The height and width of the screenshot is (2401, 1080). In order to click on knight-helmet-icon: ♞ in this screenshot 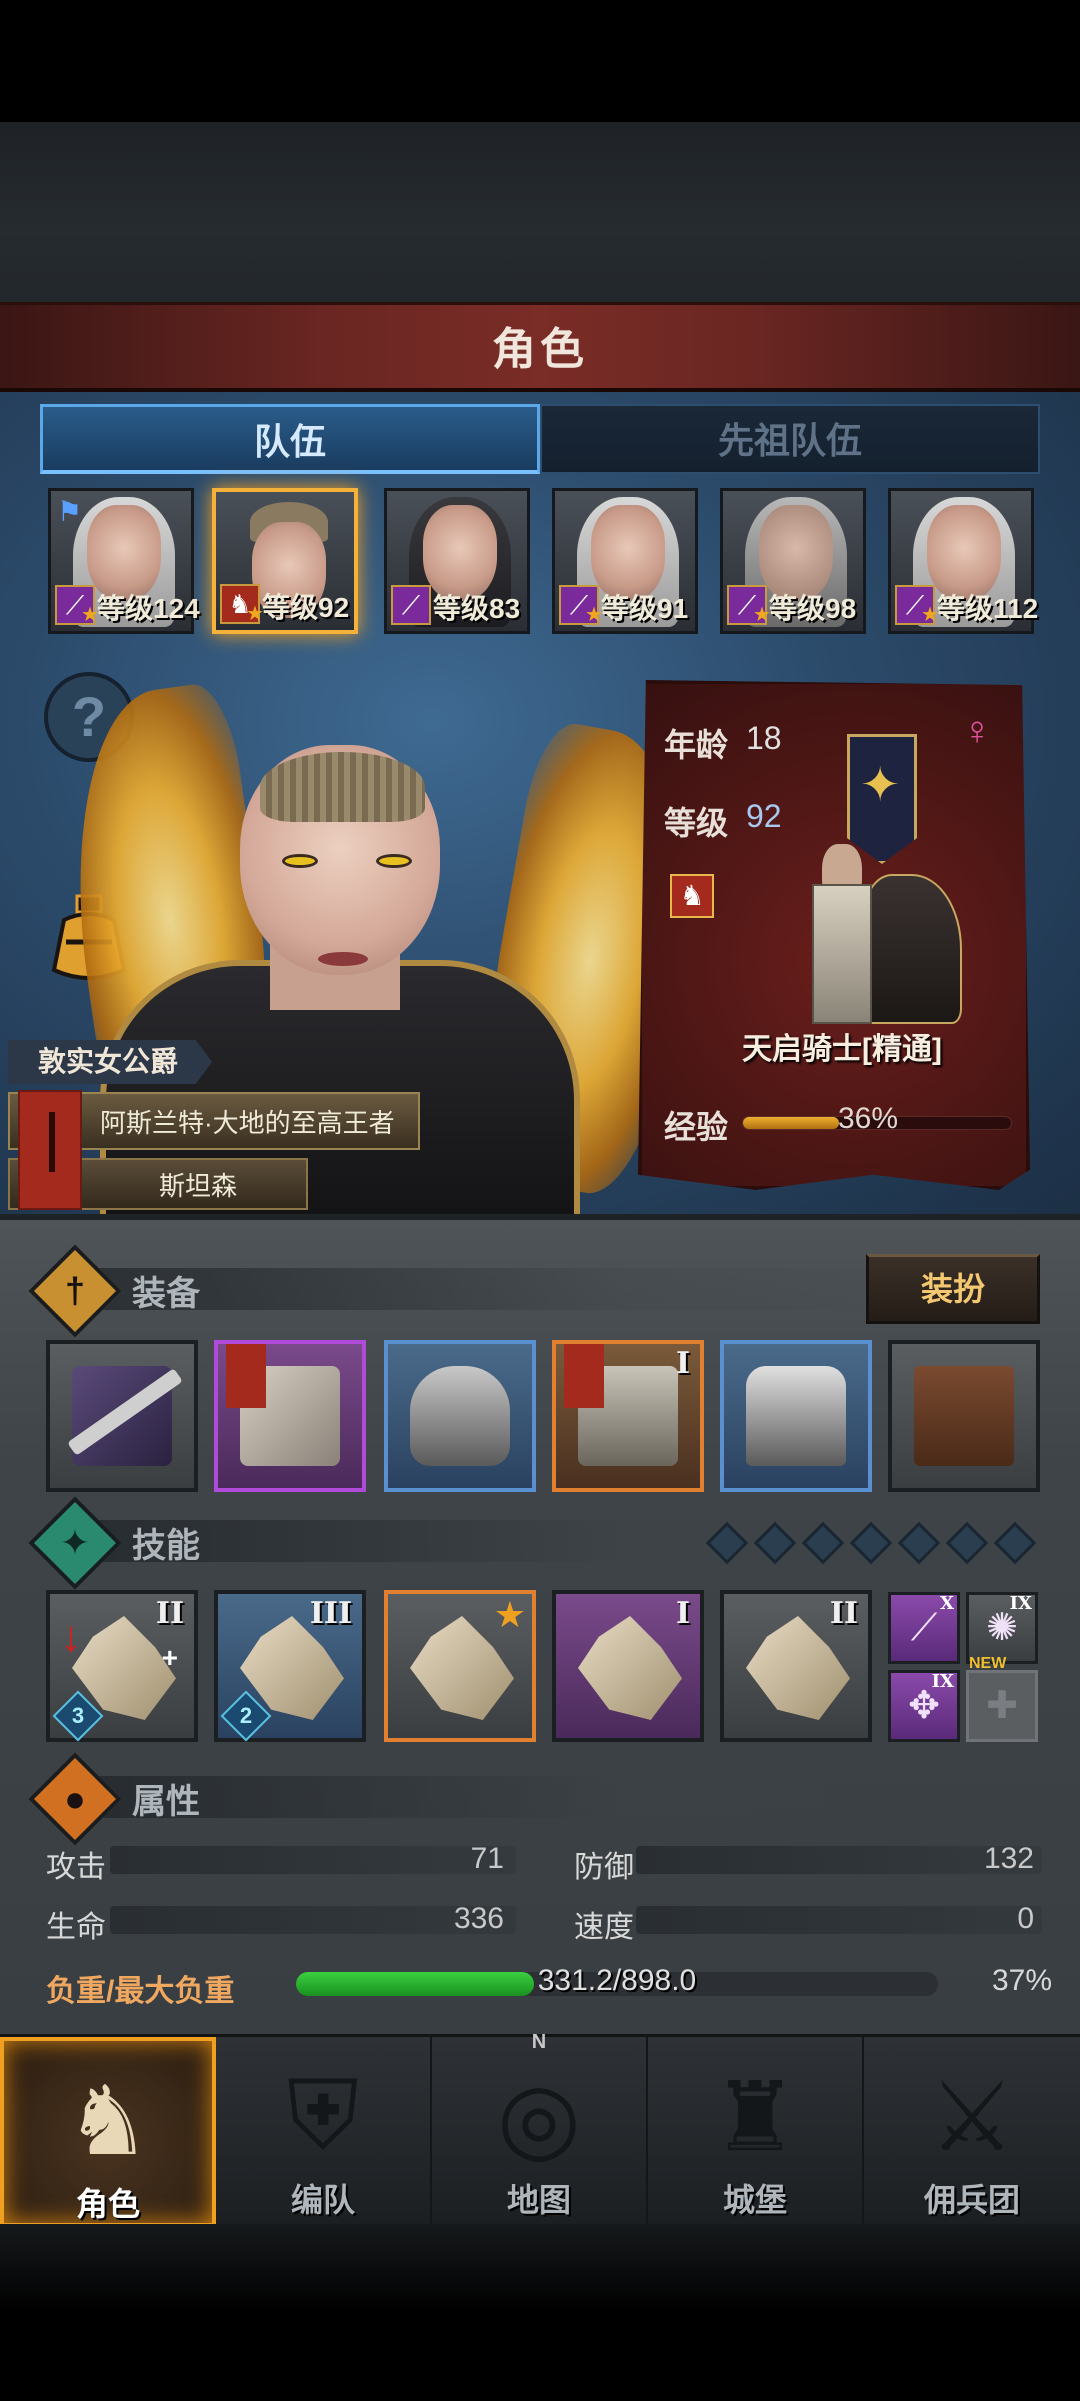, I will do `click(108, 2121)`.